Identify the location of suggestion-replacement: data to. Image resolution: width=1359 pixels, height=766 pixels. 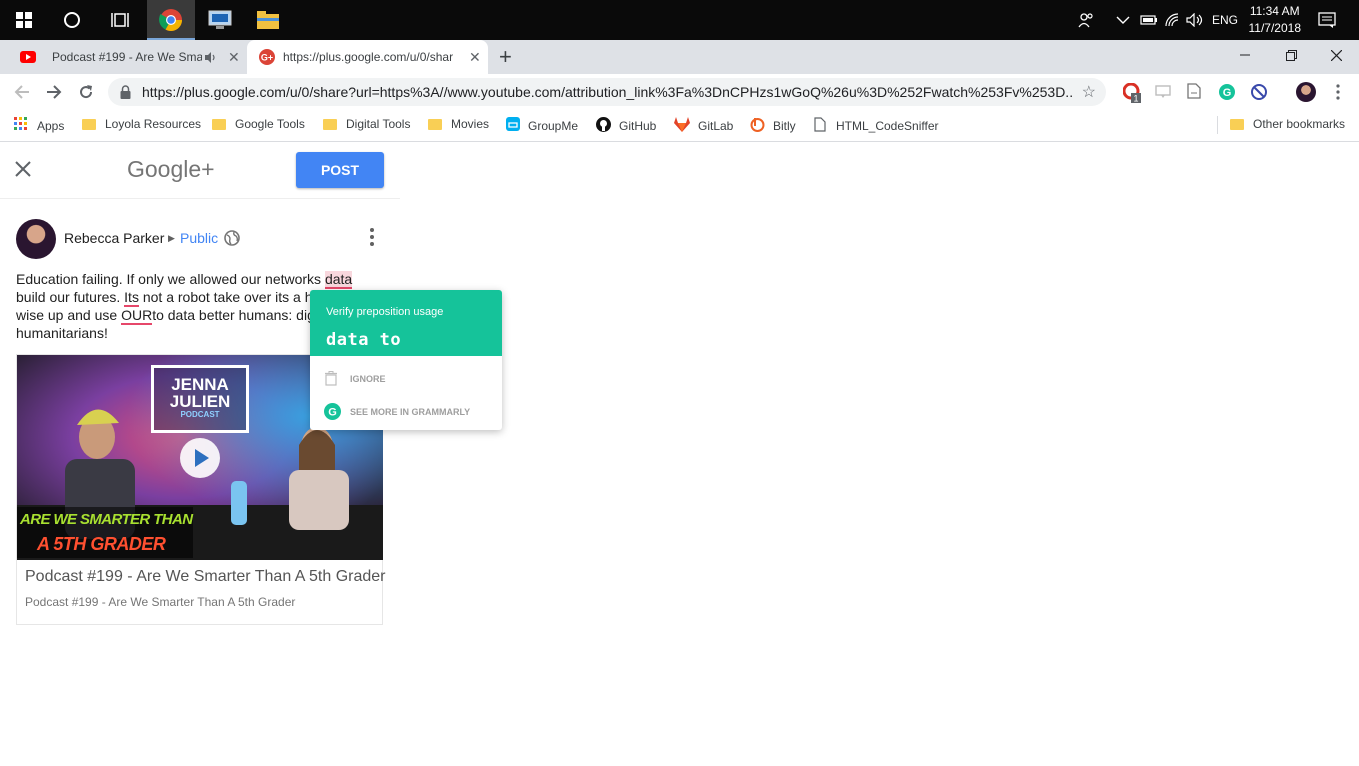
(363, 340).